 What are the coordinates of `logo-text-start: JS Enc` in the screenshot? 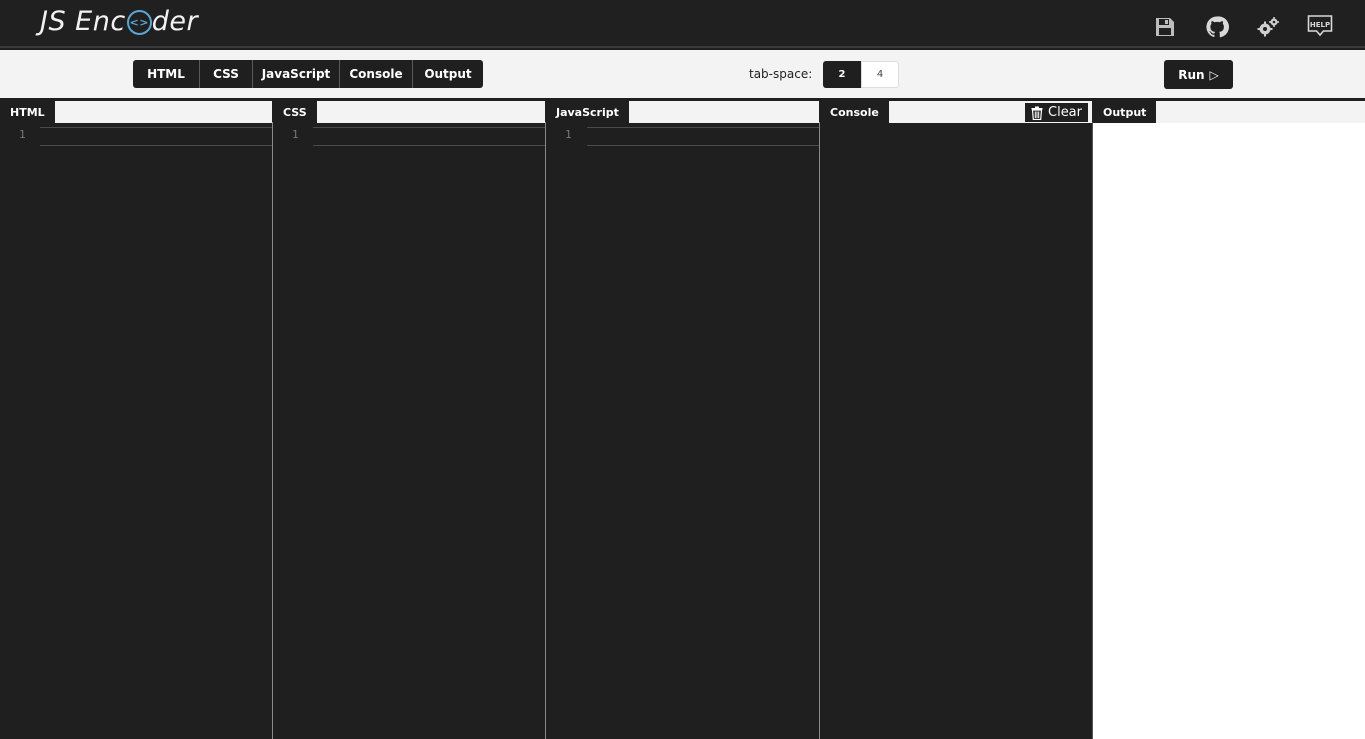 It's located at (83, 21).